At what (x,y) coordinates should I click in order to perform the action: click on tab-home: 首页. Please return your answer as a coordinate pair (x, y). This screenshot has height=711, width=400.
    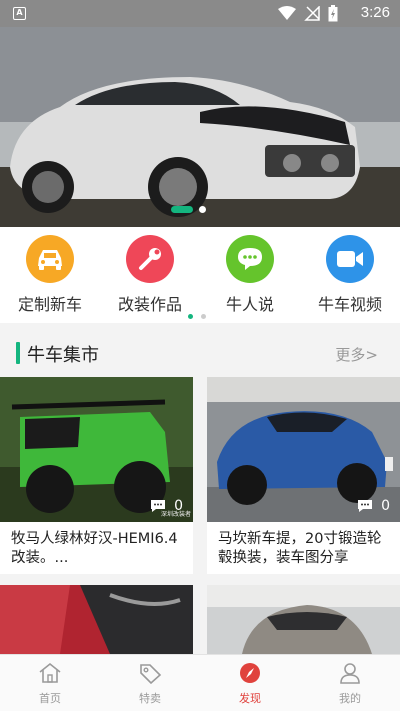
    Looking at the image, I should click on (50, 683).